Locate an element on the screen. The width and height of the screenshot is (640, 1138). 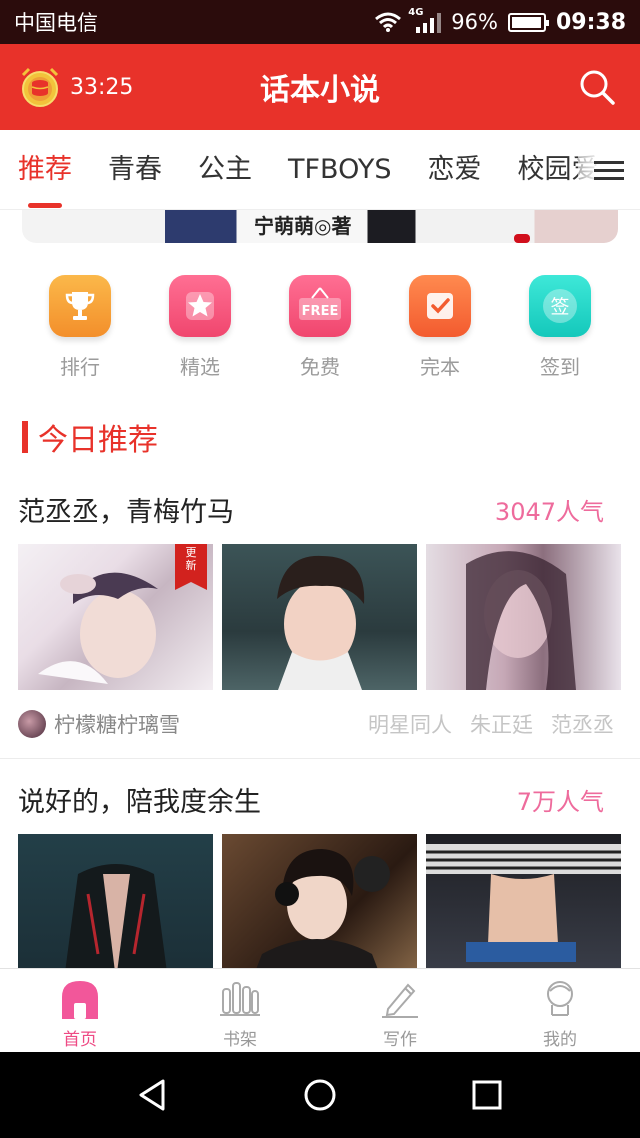
nav-label: 书架 is located at coordinates (240, 1040).